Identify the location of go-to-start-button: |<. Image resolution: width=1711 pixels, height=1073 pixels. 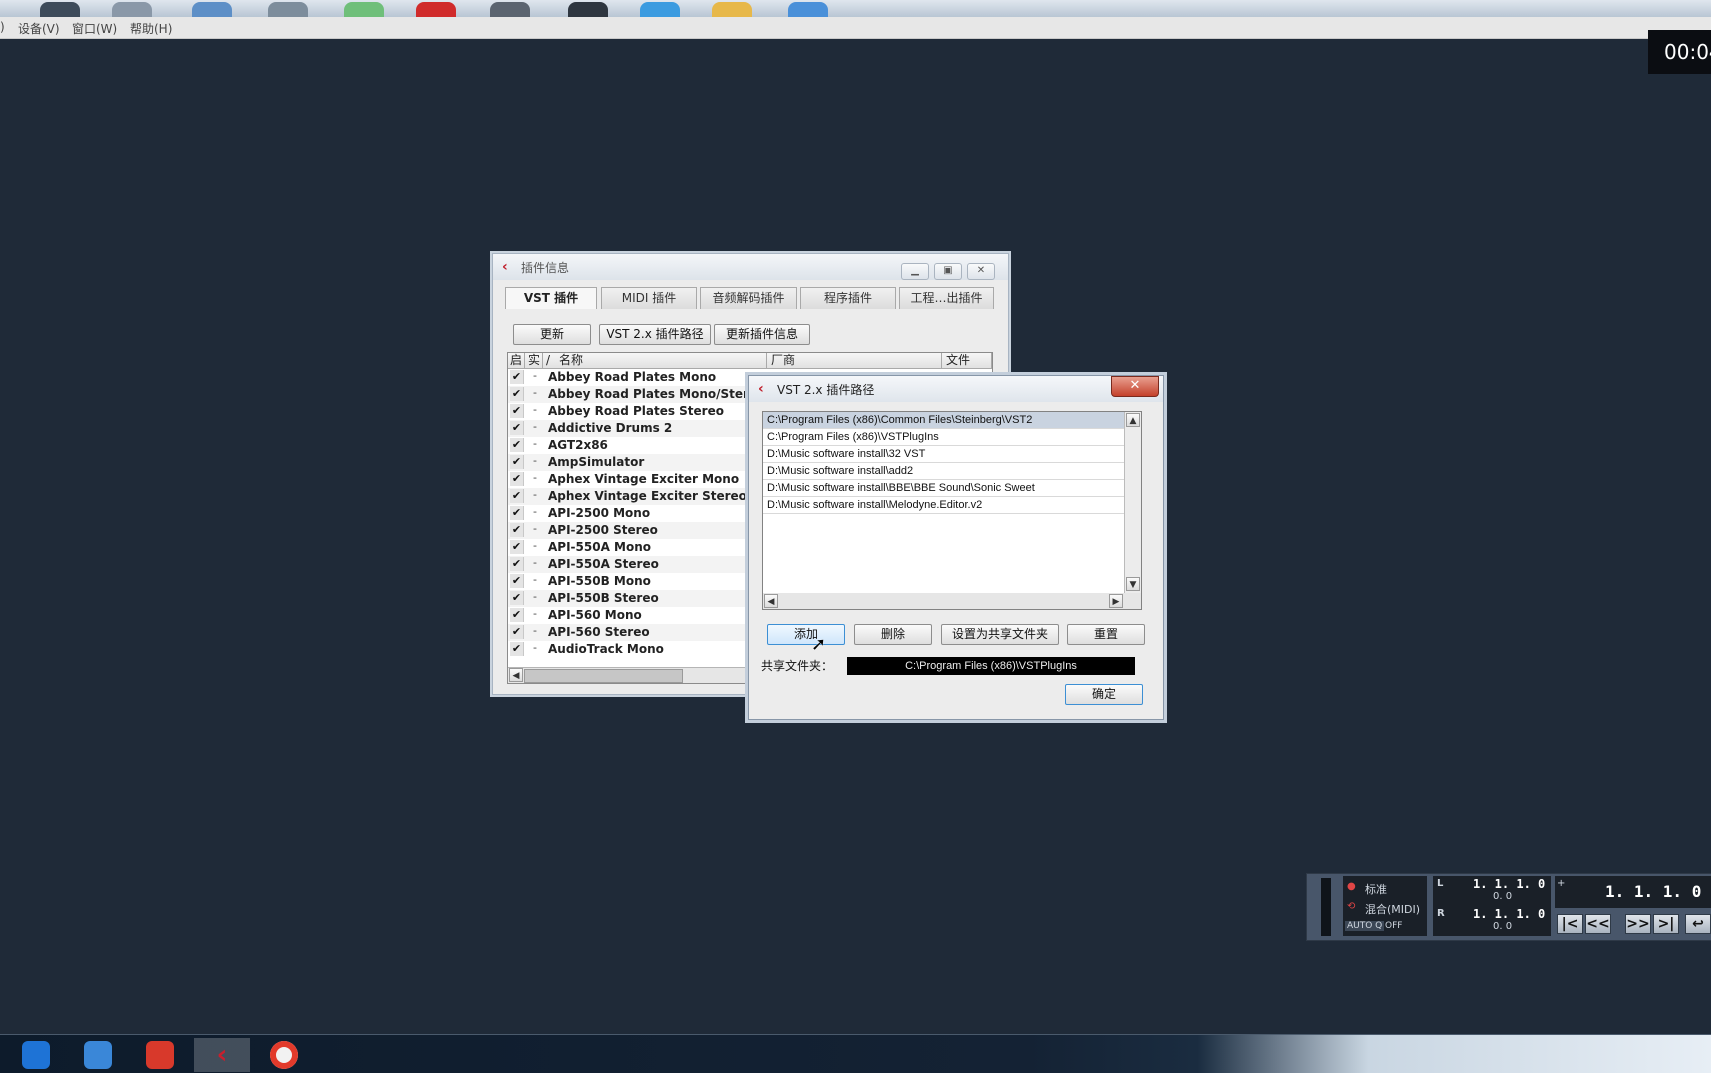
(1570, 924).